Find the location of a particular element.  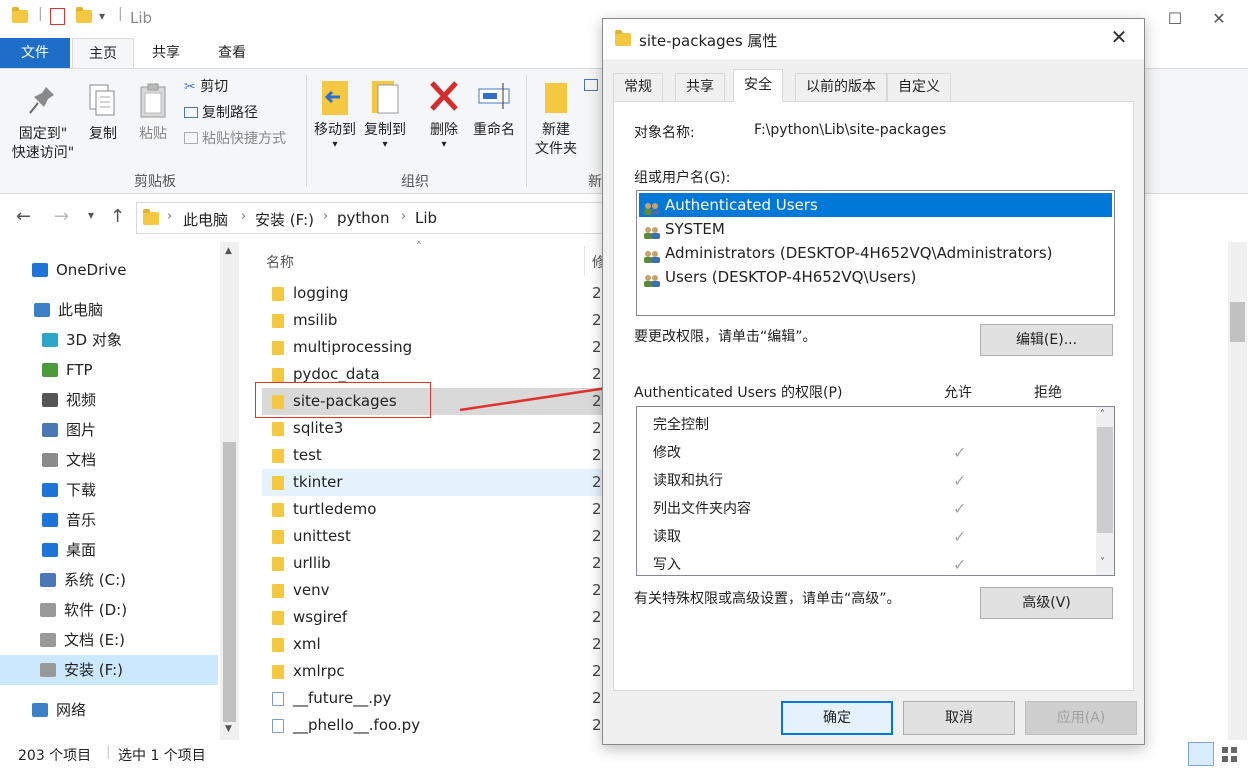

permissions-scrollbar: ˄ ˅ is located at coordinates (1105, 491).